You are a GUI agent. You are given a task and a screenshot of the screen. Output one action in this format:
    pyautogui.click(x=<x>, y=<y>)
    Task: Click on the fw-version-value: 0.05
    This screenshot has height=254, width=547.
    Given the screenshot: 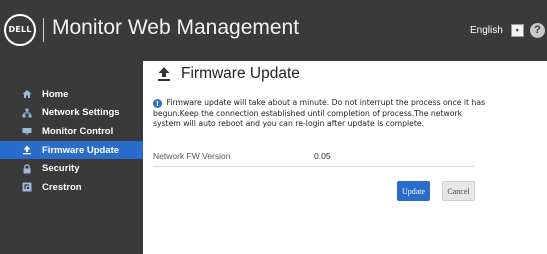 What is the action you would take?
    pyautogui.click(x=322, y=155)
    